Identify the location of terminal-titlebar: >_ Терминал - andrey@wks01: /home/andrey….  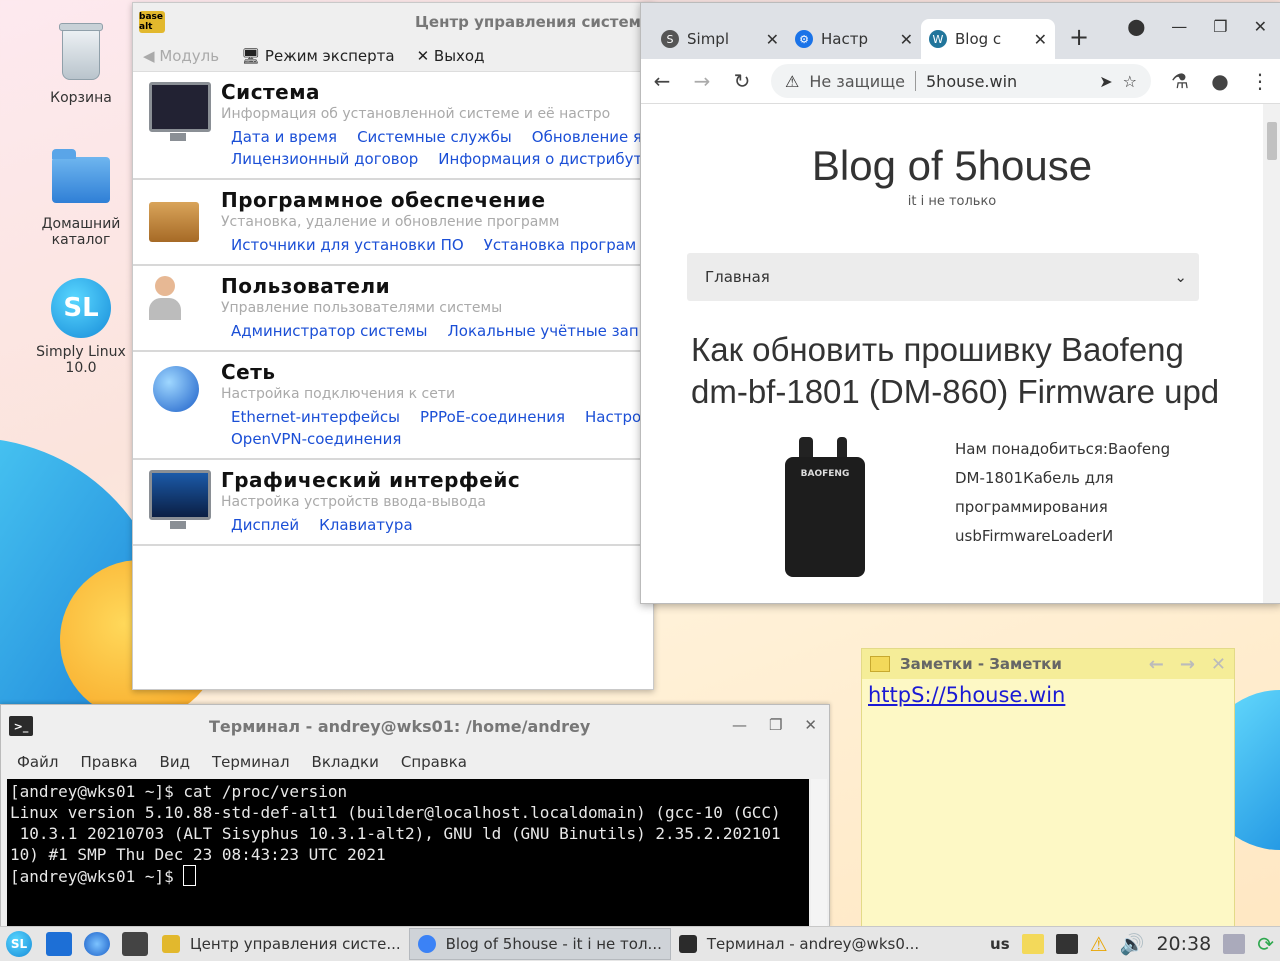
(415, 726).